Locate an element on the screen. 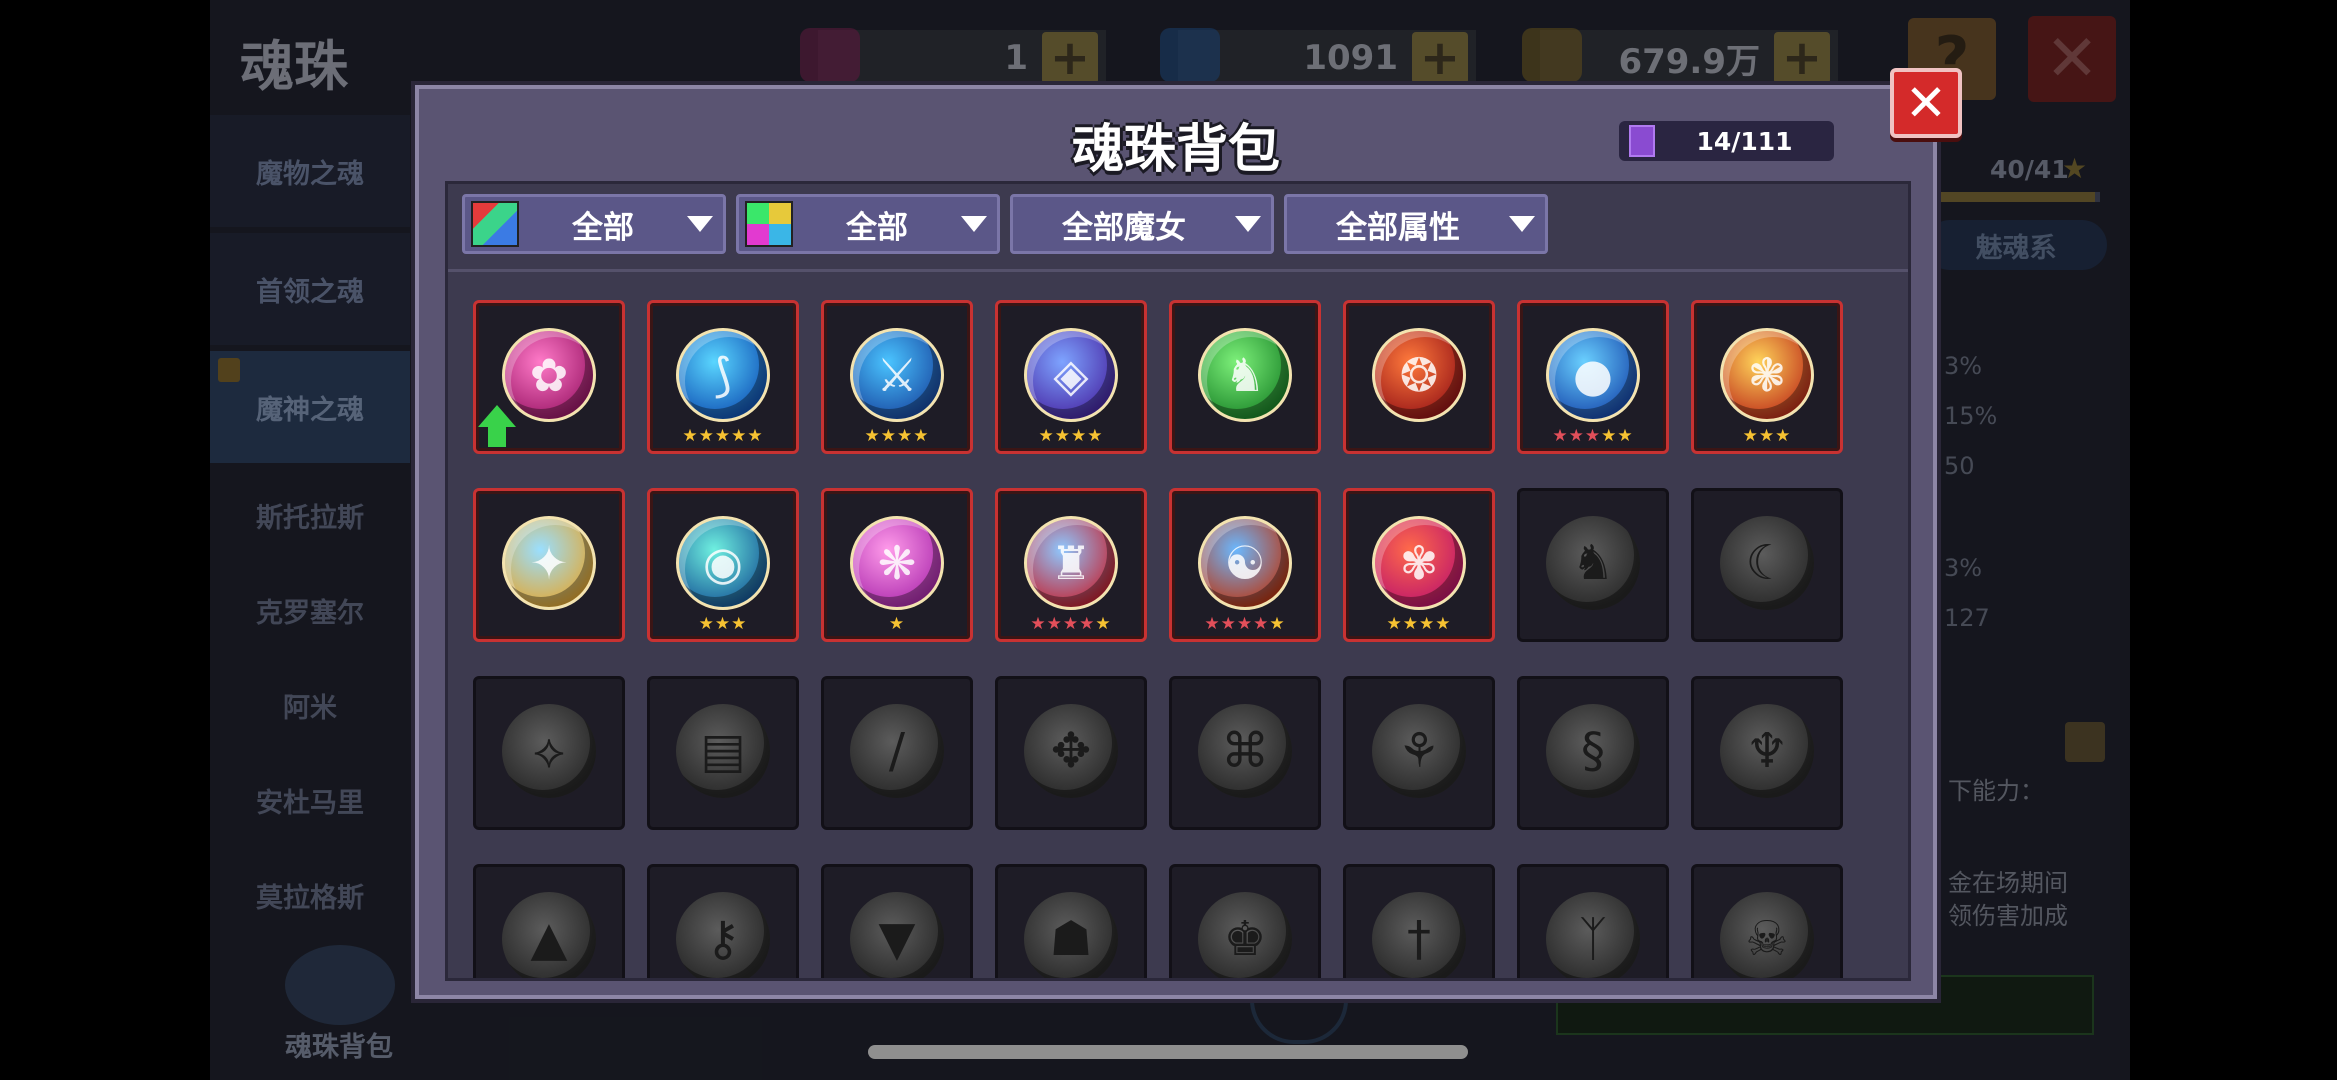  locked-orb-slot: ♚ is located at coordinates (1245, 921).